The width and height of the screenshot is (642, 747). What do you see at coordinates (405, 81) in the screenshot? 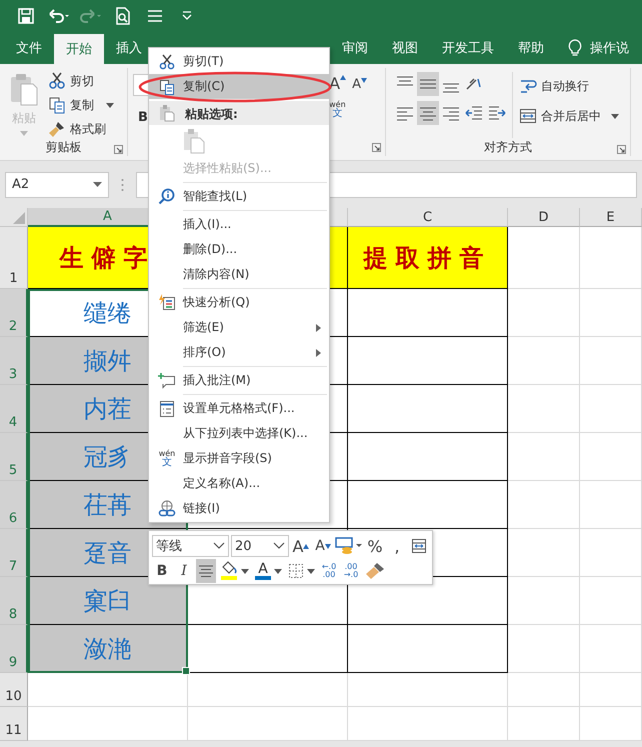
I see `align-top-icon` at bounding box center [405, 81].